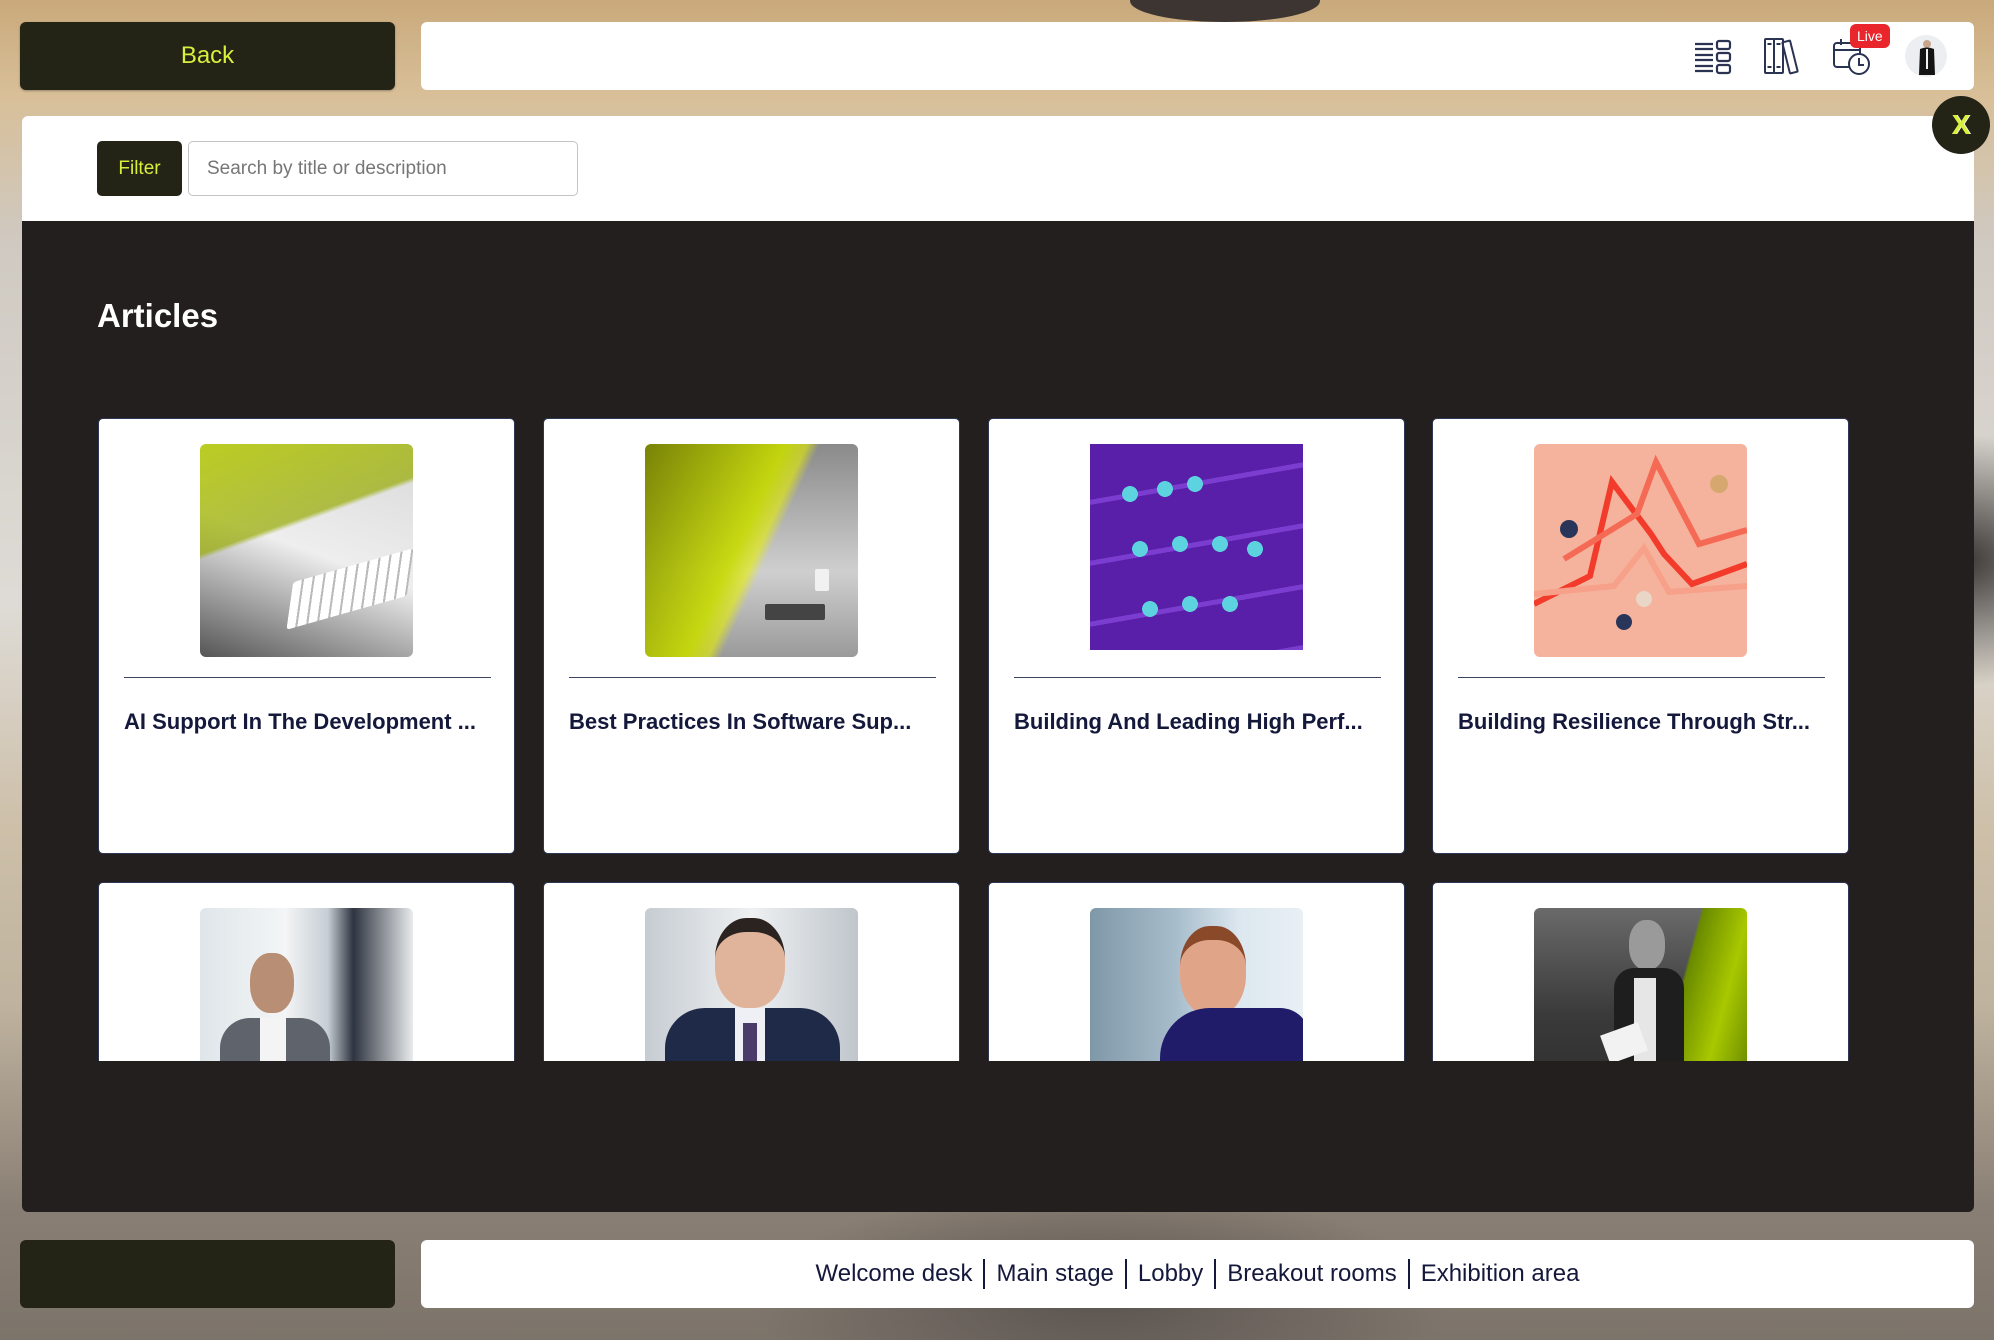 The image size is (1994, 1340). What do you see at coordinates (1500, 1274) in the screenshot?
I see `nav-exhibition-area: Exhibition area` at bounding box center [1500, 1274].